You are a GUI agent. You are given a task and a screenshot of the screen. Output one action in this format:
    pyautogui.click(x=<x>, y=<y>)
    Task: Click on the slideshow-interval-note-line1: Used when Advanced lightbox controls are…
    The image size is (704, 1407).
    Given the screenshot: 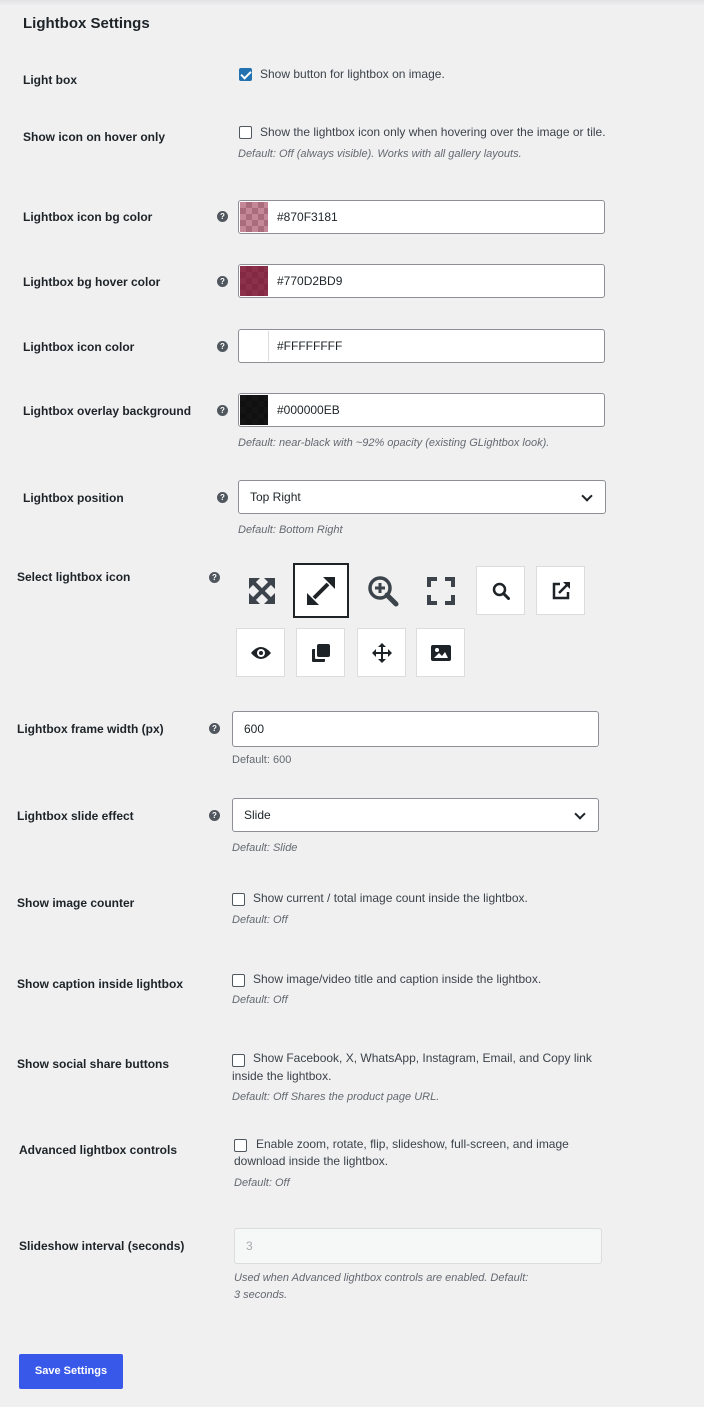 What is the action you would take?
    pyautogui.click(x=381, y=1278)
    